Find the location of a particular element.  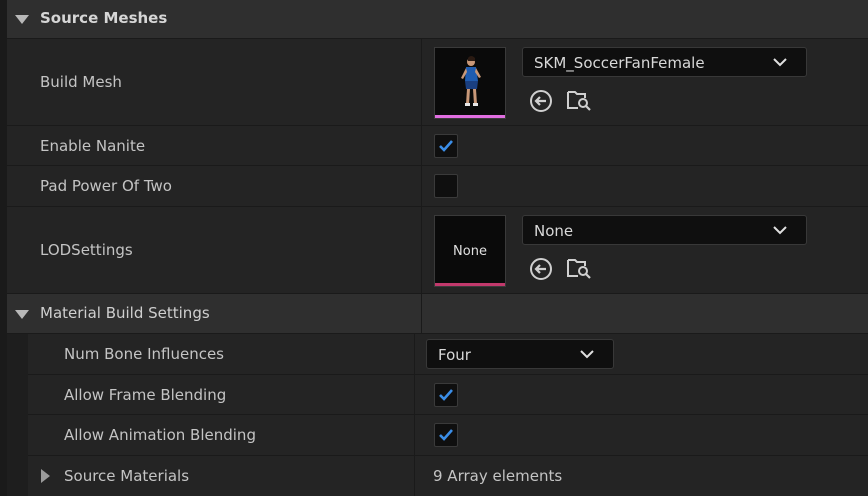

property-label: Build Mesh is located at coordinates (81, 82).